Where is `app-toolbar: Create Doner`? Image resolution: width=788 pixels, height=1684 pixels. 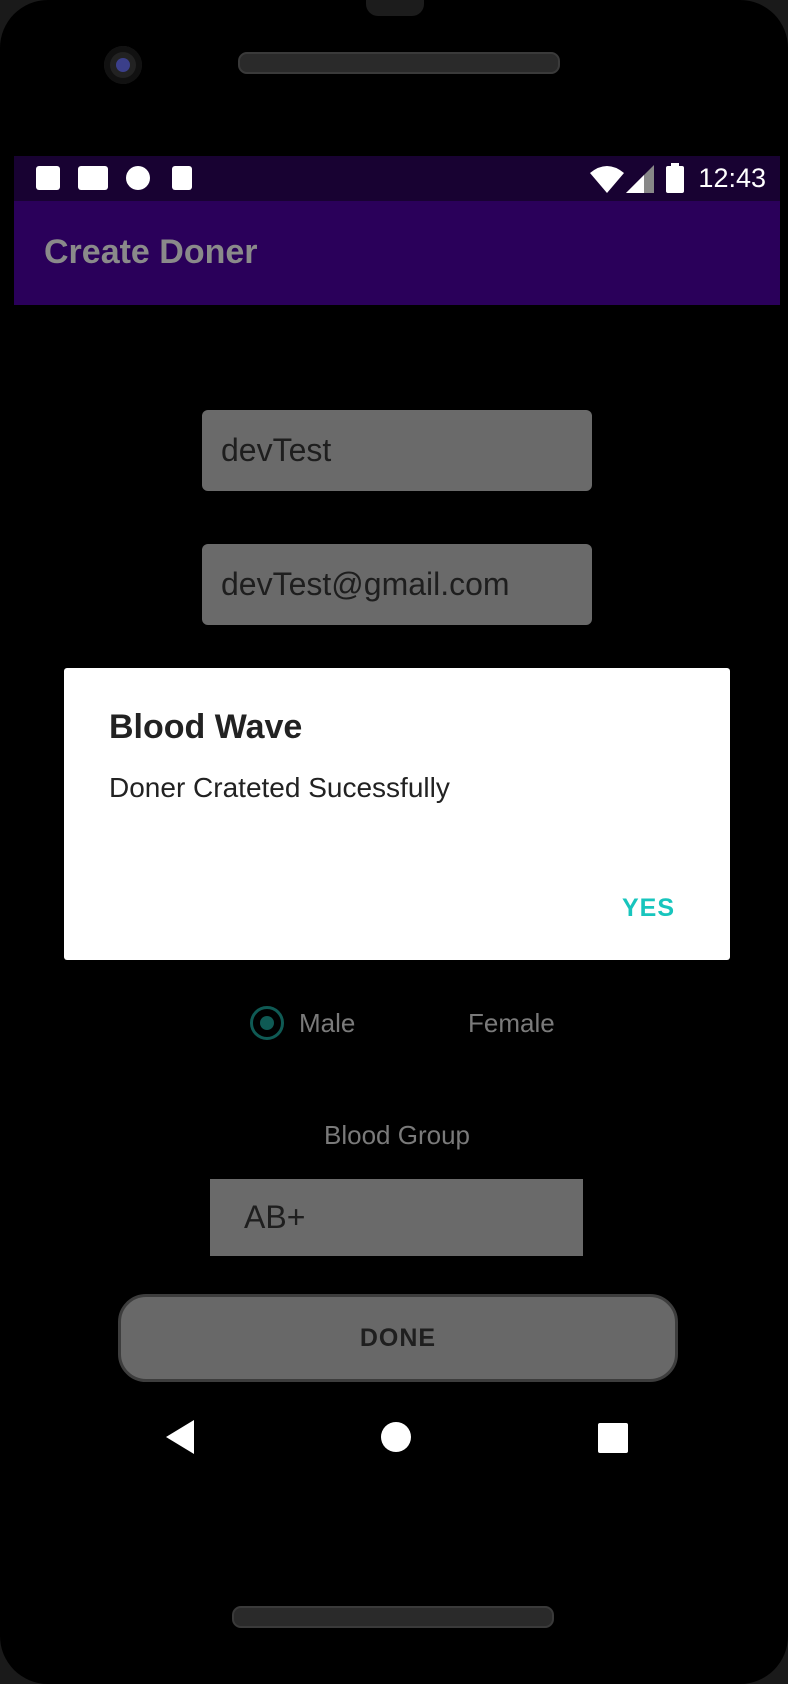 app-toolbar: Create Doner is located at coordinates (397, 253).